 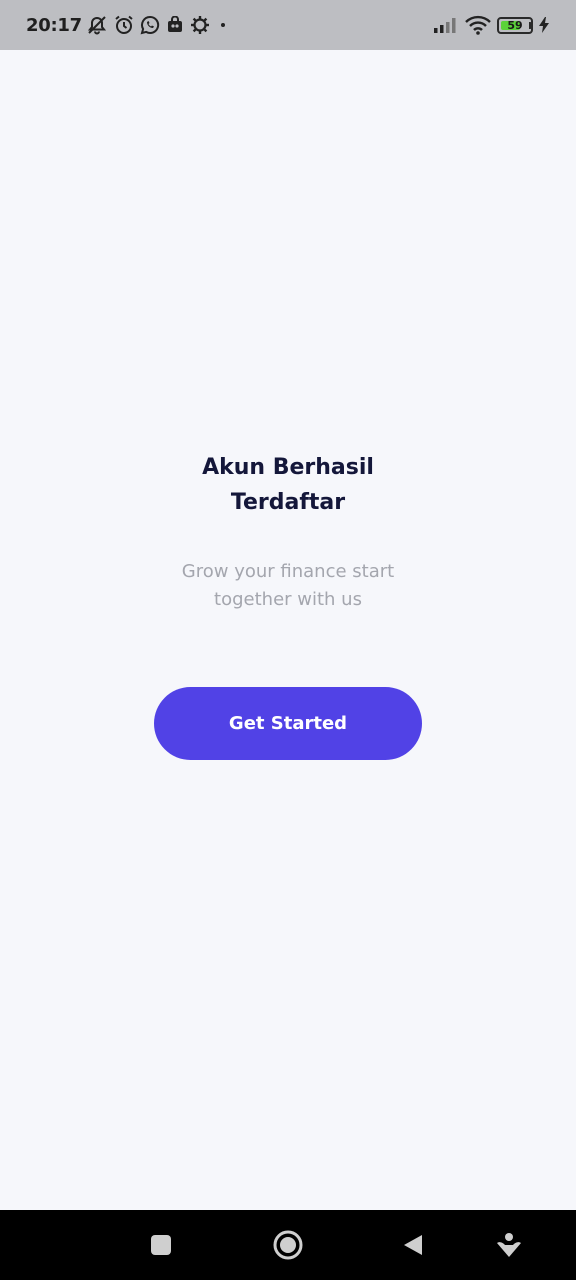 I want to click on home-button, so click(x=288, y=1245).